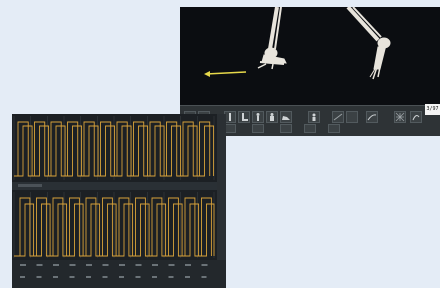 This screenshot has width=440, height=288. Describe the element at coordinates (272, 38) in the screenshot. I see `left-foot-skeleton` at that location.